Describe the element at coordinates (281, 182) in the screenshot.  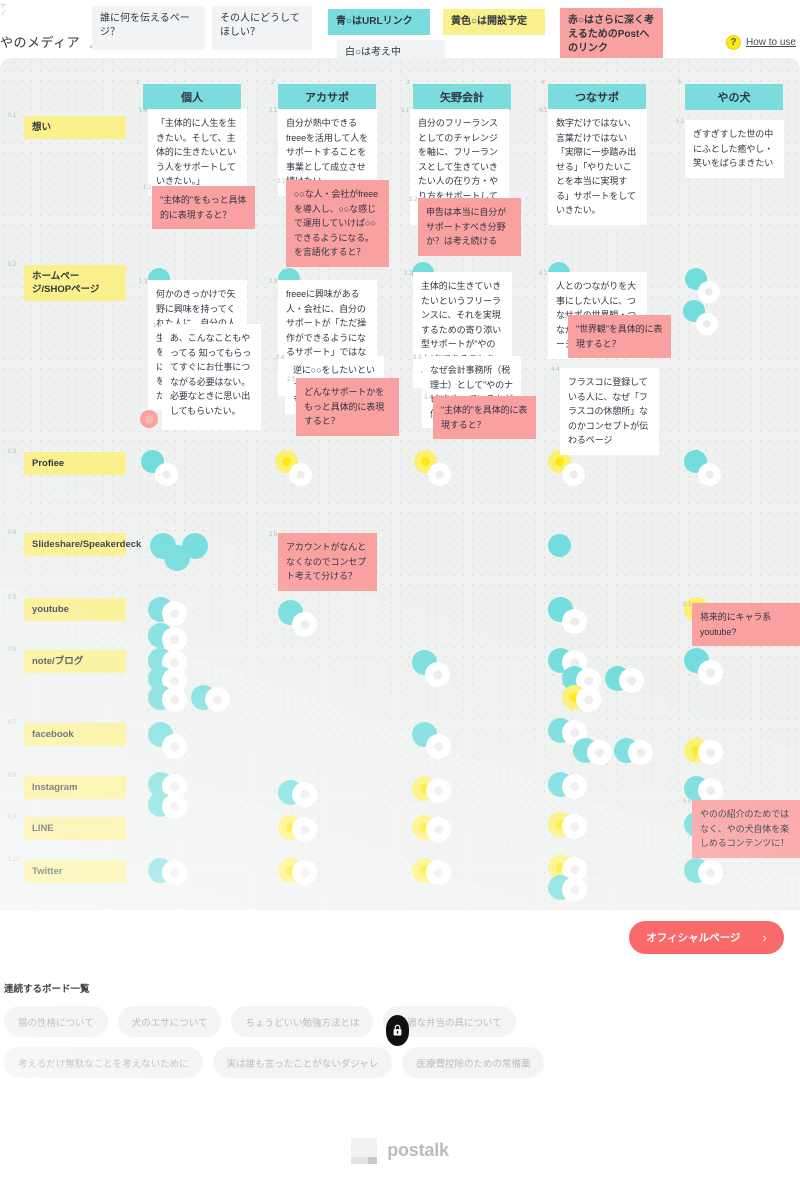
I see `cell-id: 2.2` at that location.